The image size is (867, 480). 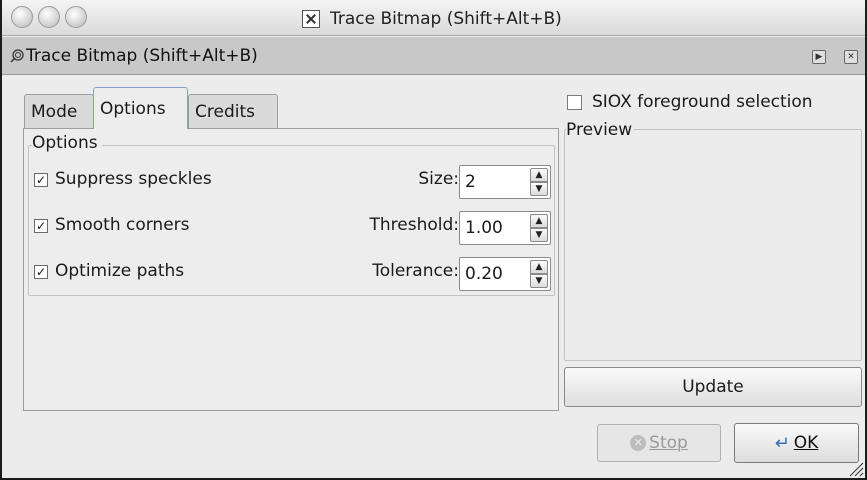 I want to click on suppress-speckles-checkbox: ✓, so click(x=41, y=180).